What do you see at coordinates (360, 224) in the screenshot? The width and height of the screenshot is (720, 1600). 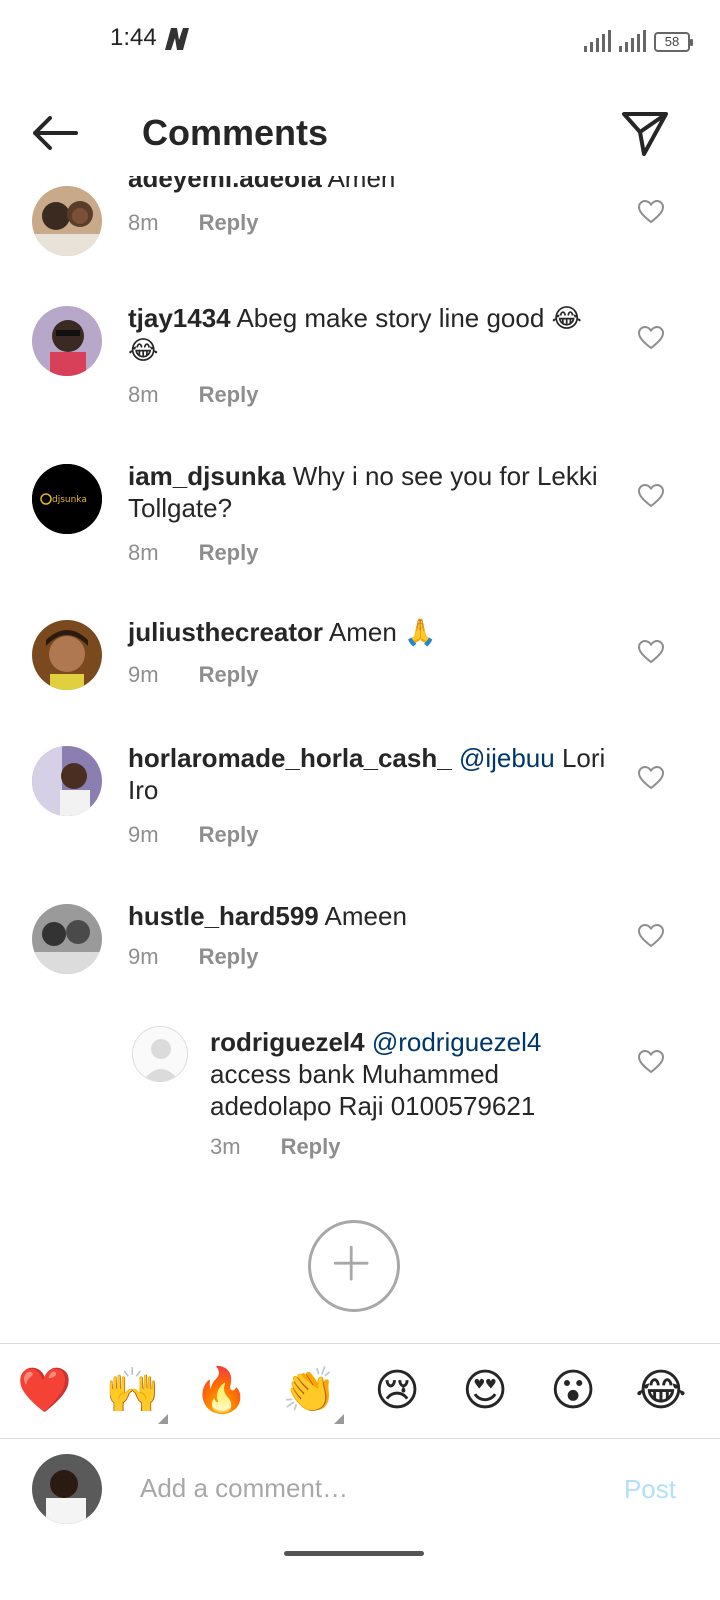 I see `comment-item: adeyemi.adeola Amen 8m Reply` at bounding box center [360, 224].